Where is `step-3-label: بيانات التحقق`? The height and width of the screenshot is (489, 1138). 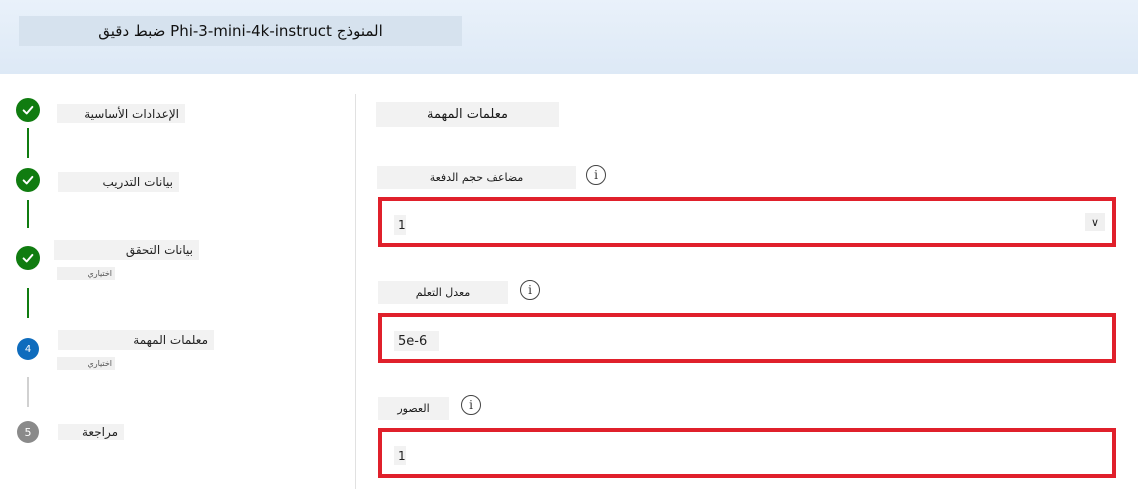 step-3-label: بيانات التحقق is located at coordinates (126, 250).